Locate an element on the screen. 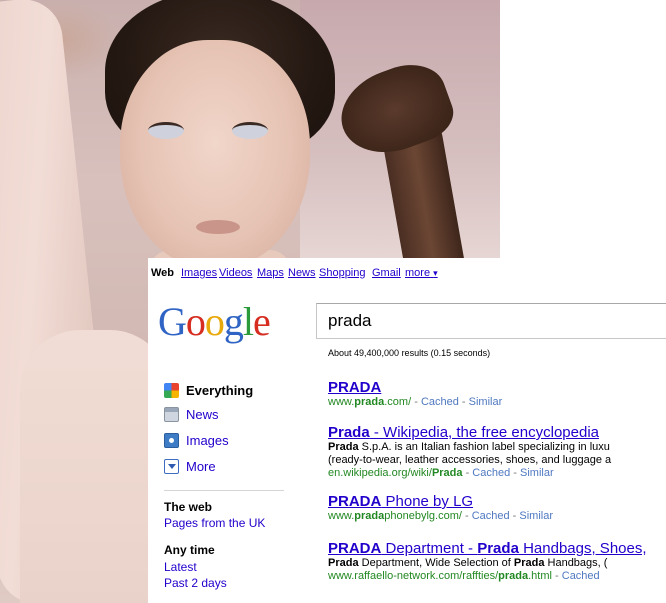 The height and width of the screenshot is (603, 666). logo-letter: e is located at coordinates (262, 321).